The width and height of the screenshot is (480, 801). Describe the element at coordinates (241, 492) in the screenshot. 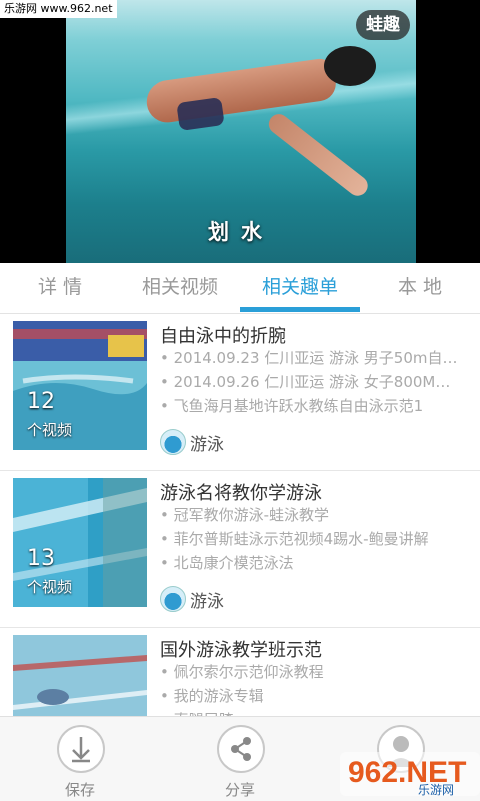

I see `playlist-title: 游泳名将教你学游泳` at that location.